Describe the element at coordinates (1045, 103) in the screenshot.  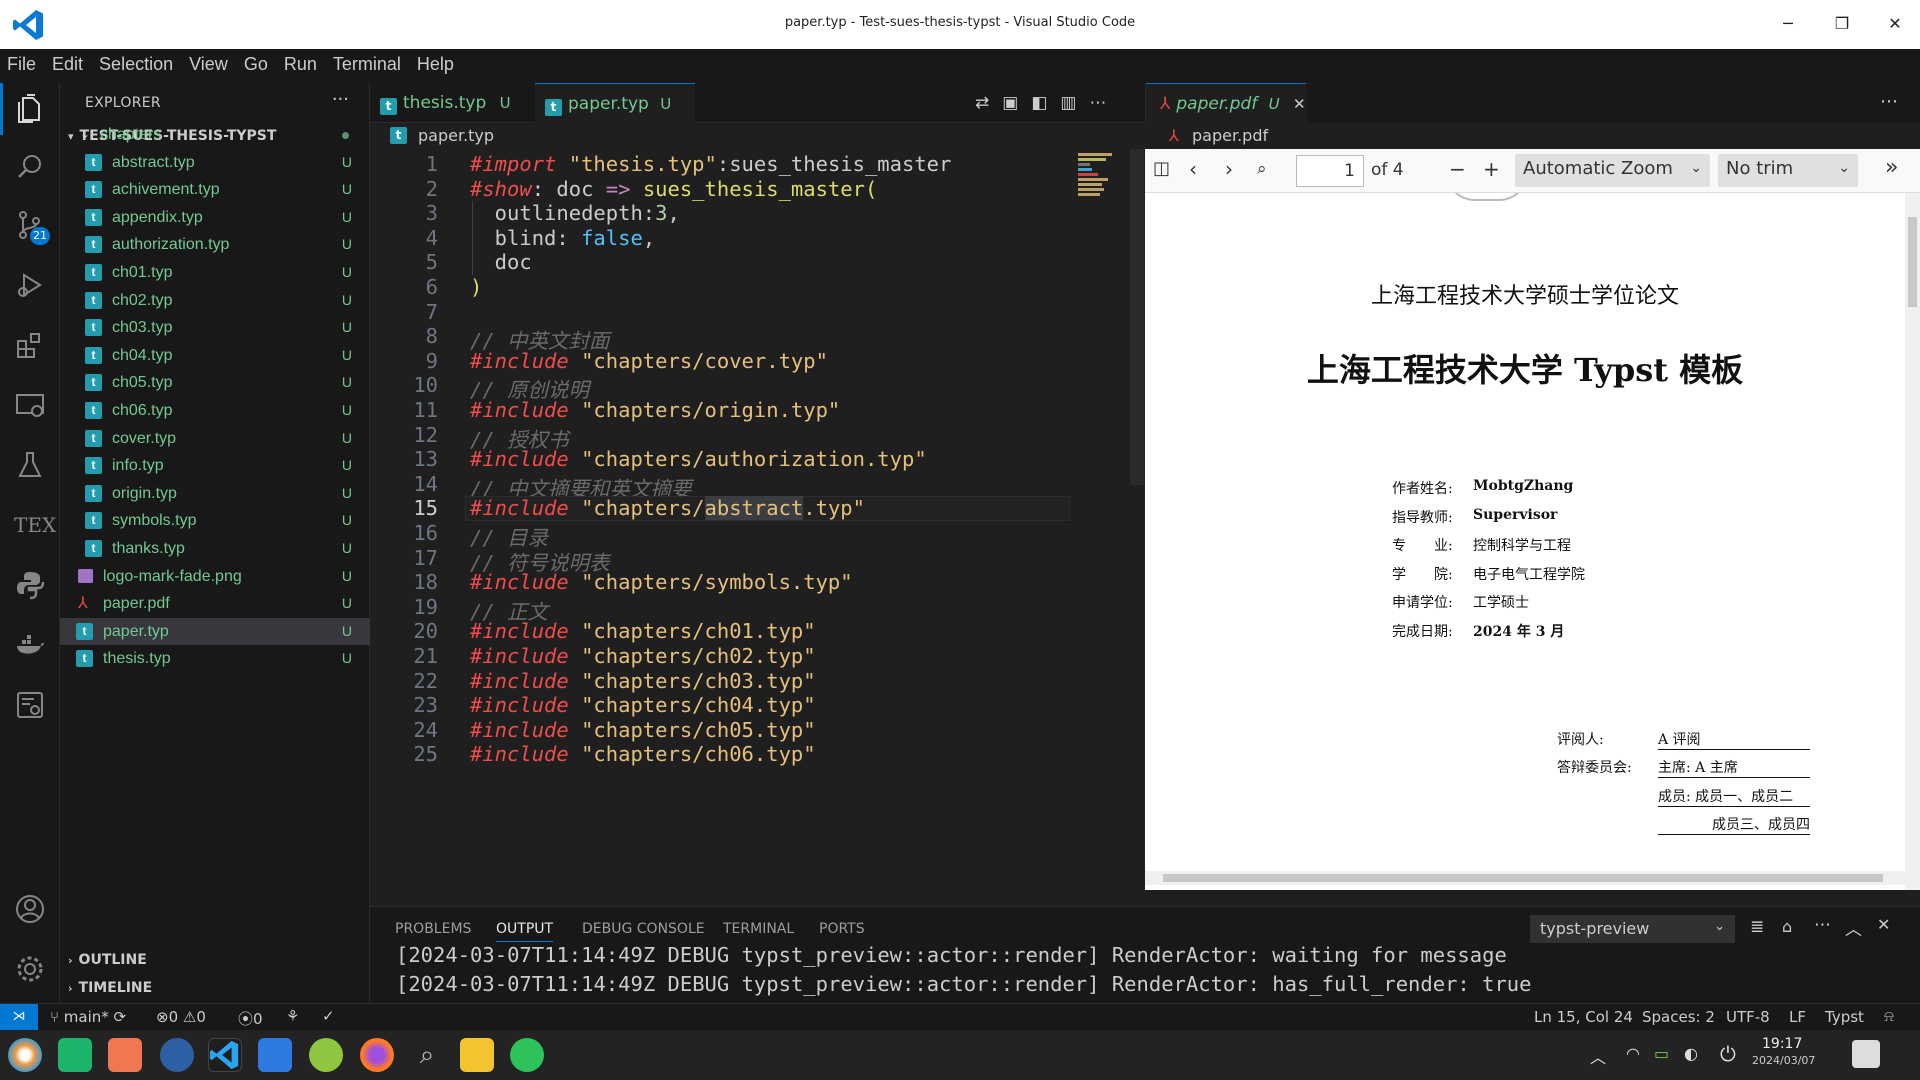
I see `split-preview-icon: ◧` at that location.